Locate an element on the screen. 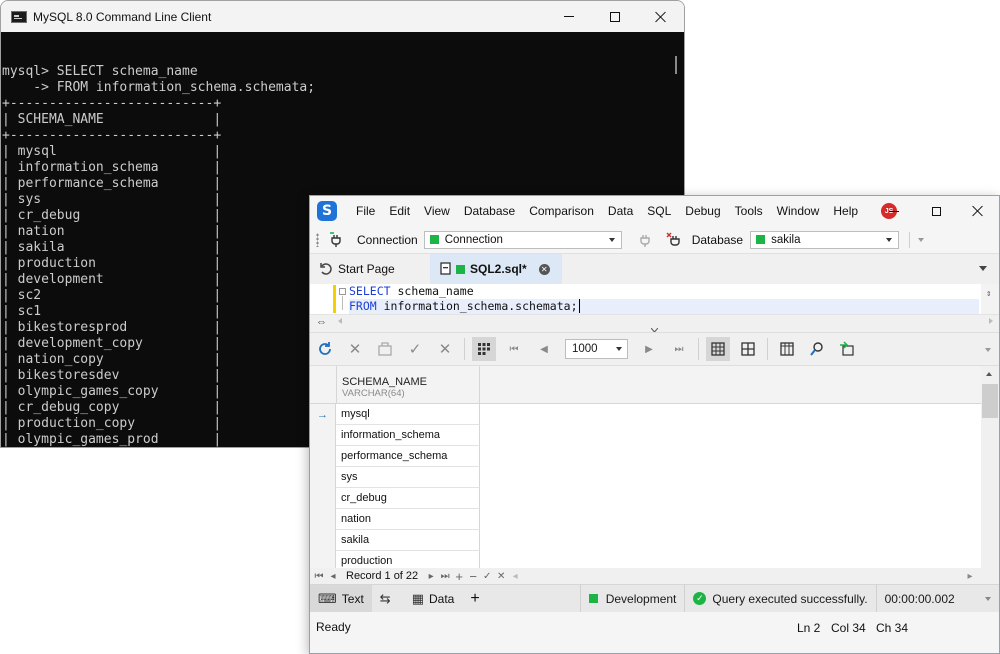  add-record-icon: + is located at coordinates (459, 576).